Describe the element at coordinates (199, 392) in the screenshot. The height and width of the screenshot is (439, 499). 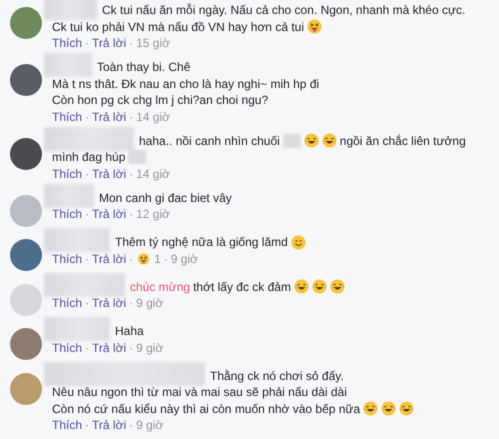
I see `comment-text: Nêu nâu ngon thì từ mai và mai sau sẽ phải nấu dài dài` at that location.